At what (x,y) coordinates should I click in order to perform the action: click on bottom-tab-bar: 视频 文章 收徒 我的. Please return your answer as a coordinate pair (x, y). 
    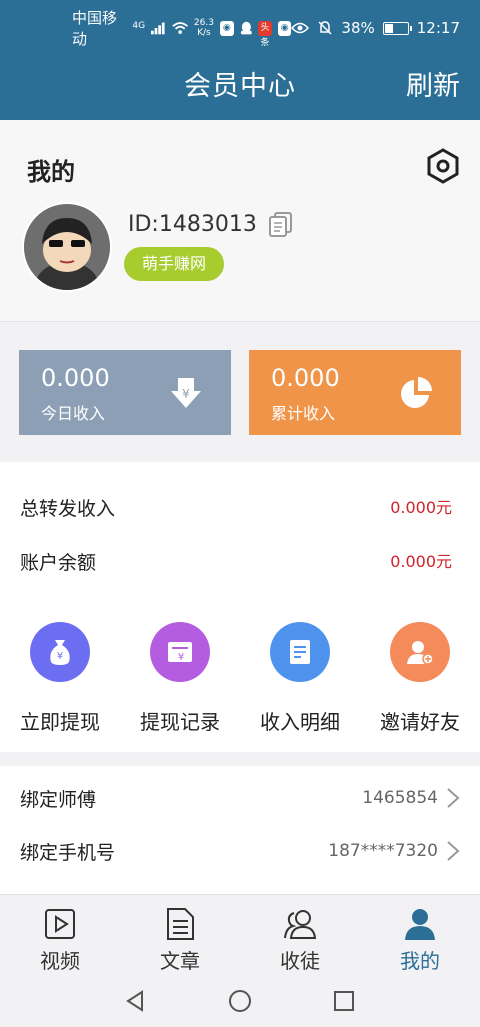
    Looking at the image, I should click on (240, 934).